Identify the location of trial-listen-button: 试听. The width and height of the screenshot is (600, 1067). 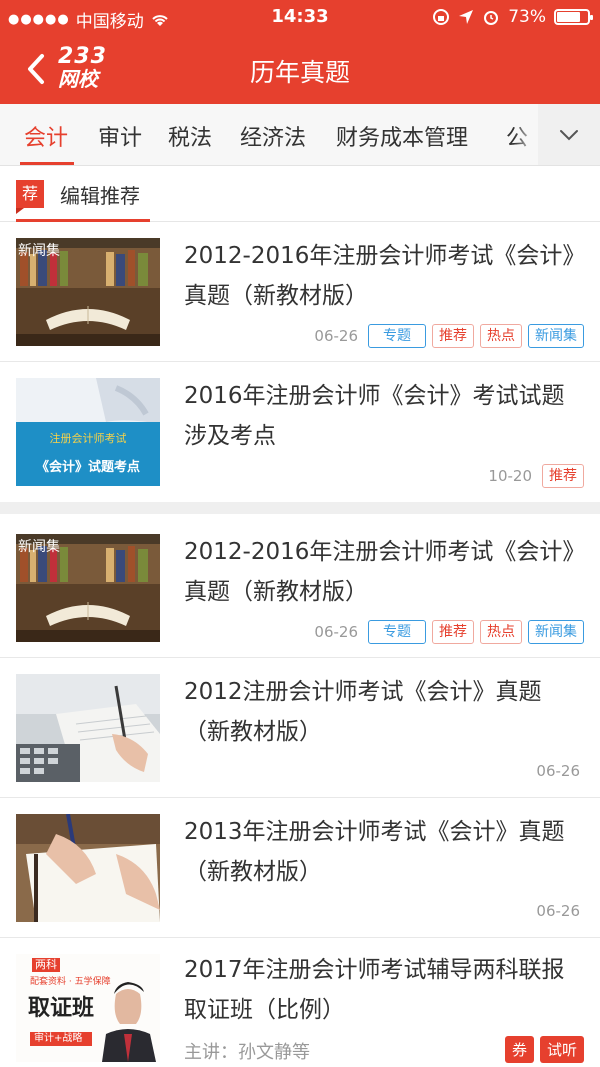
(561, 1049).